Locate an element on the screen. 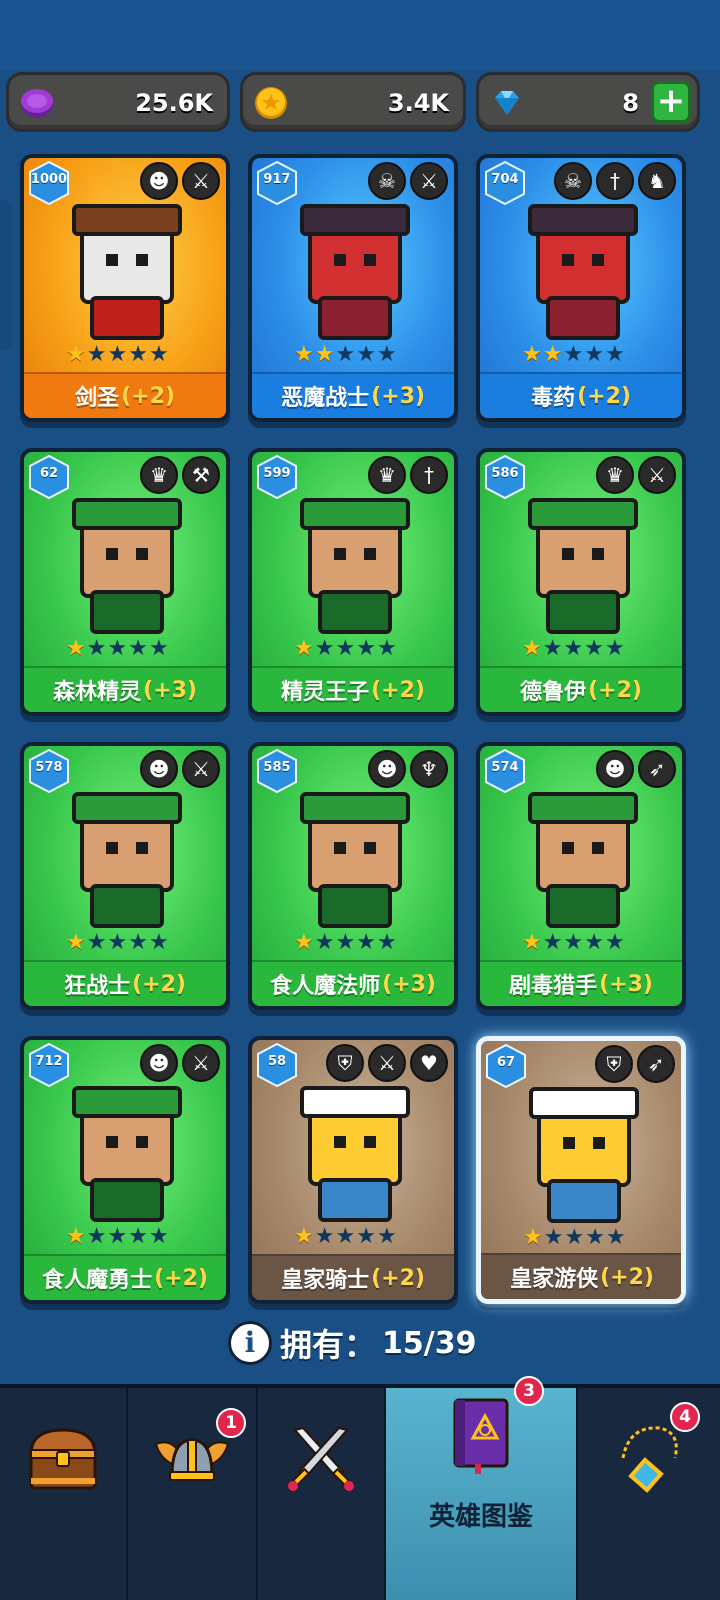  nav-item-equipment: 4 is located at coordinates (649, 1494).